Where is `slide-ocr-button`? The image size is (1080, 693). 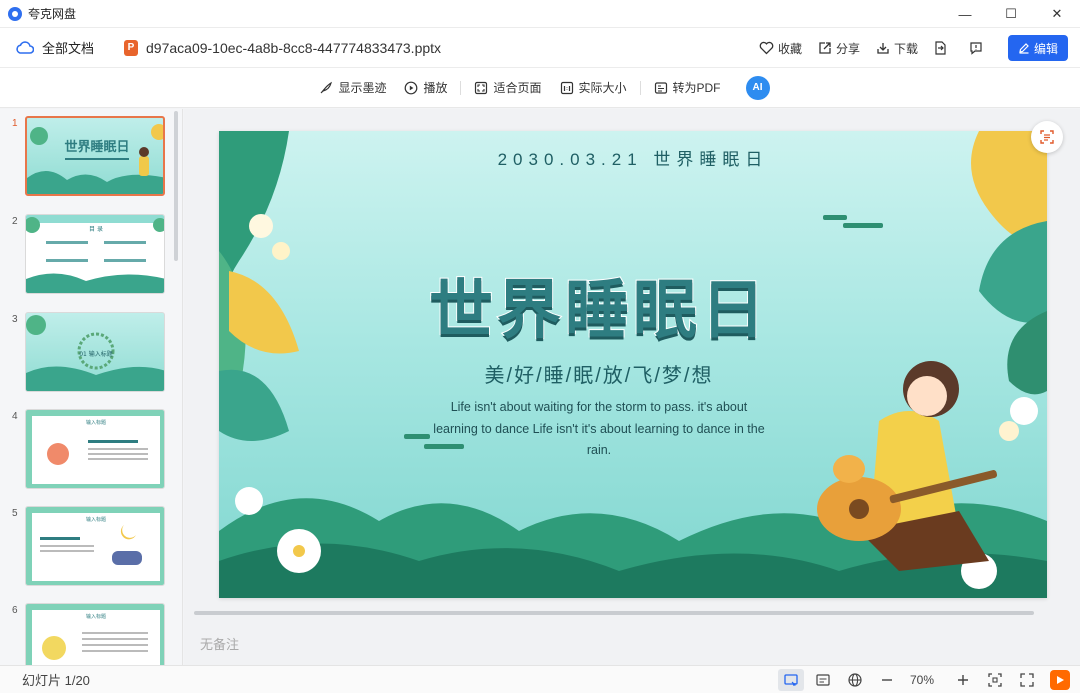 slide-ocr-button is located at coordinates (1047, 137).